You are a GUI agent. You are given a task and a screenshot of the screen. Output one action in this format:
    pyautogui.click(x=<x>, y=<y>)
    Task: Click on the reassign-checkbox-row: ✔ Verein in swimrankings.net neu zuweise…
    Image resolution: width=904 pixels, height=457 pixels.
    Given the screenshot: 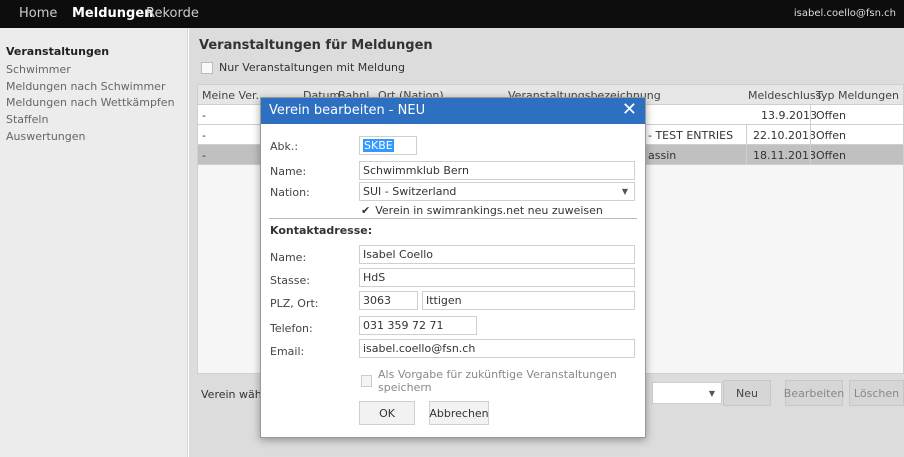 What is the action you would take?
    pyautogui.click(x=482, y=210)
    